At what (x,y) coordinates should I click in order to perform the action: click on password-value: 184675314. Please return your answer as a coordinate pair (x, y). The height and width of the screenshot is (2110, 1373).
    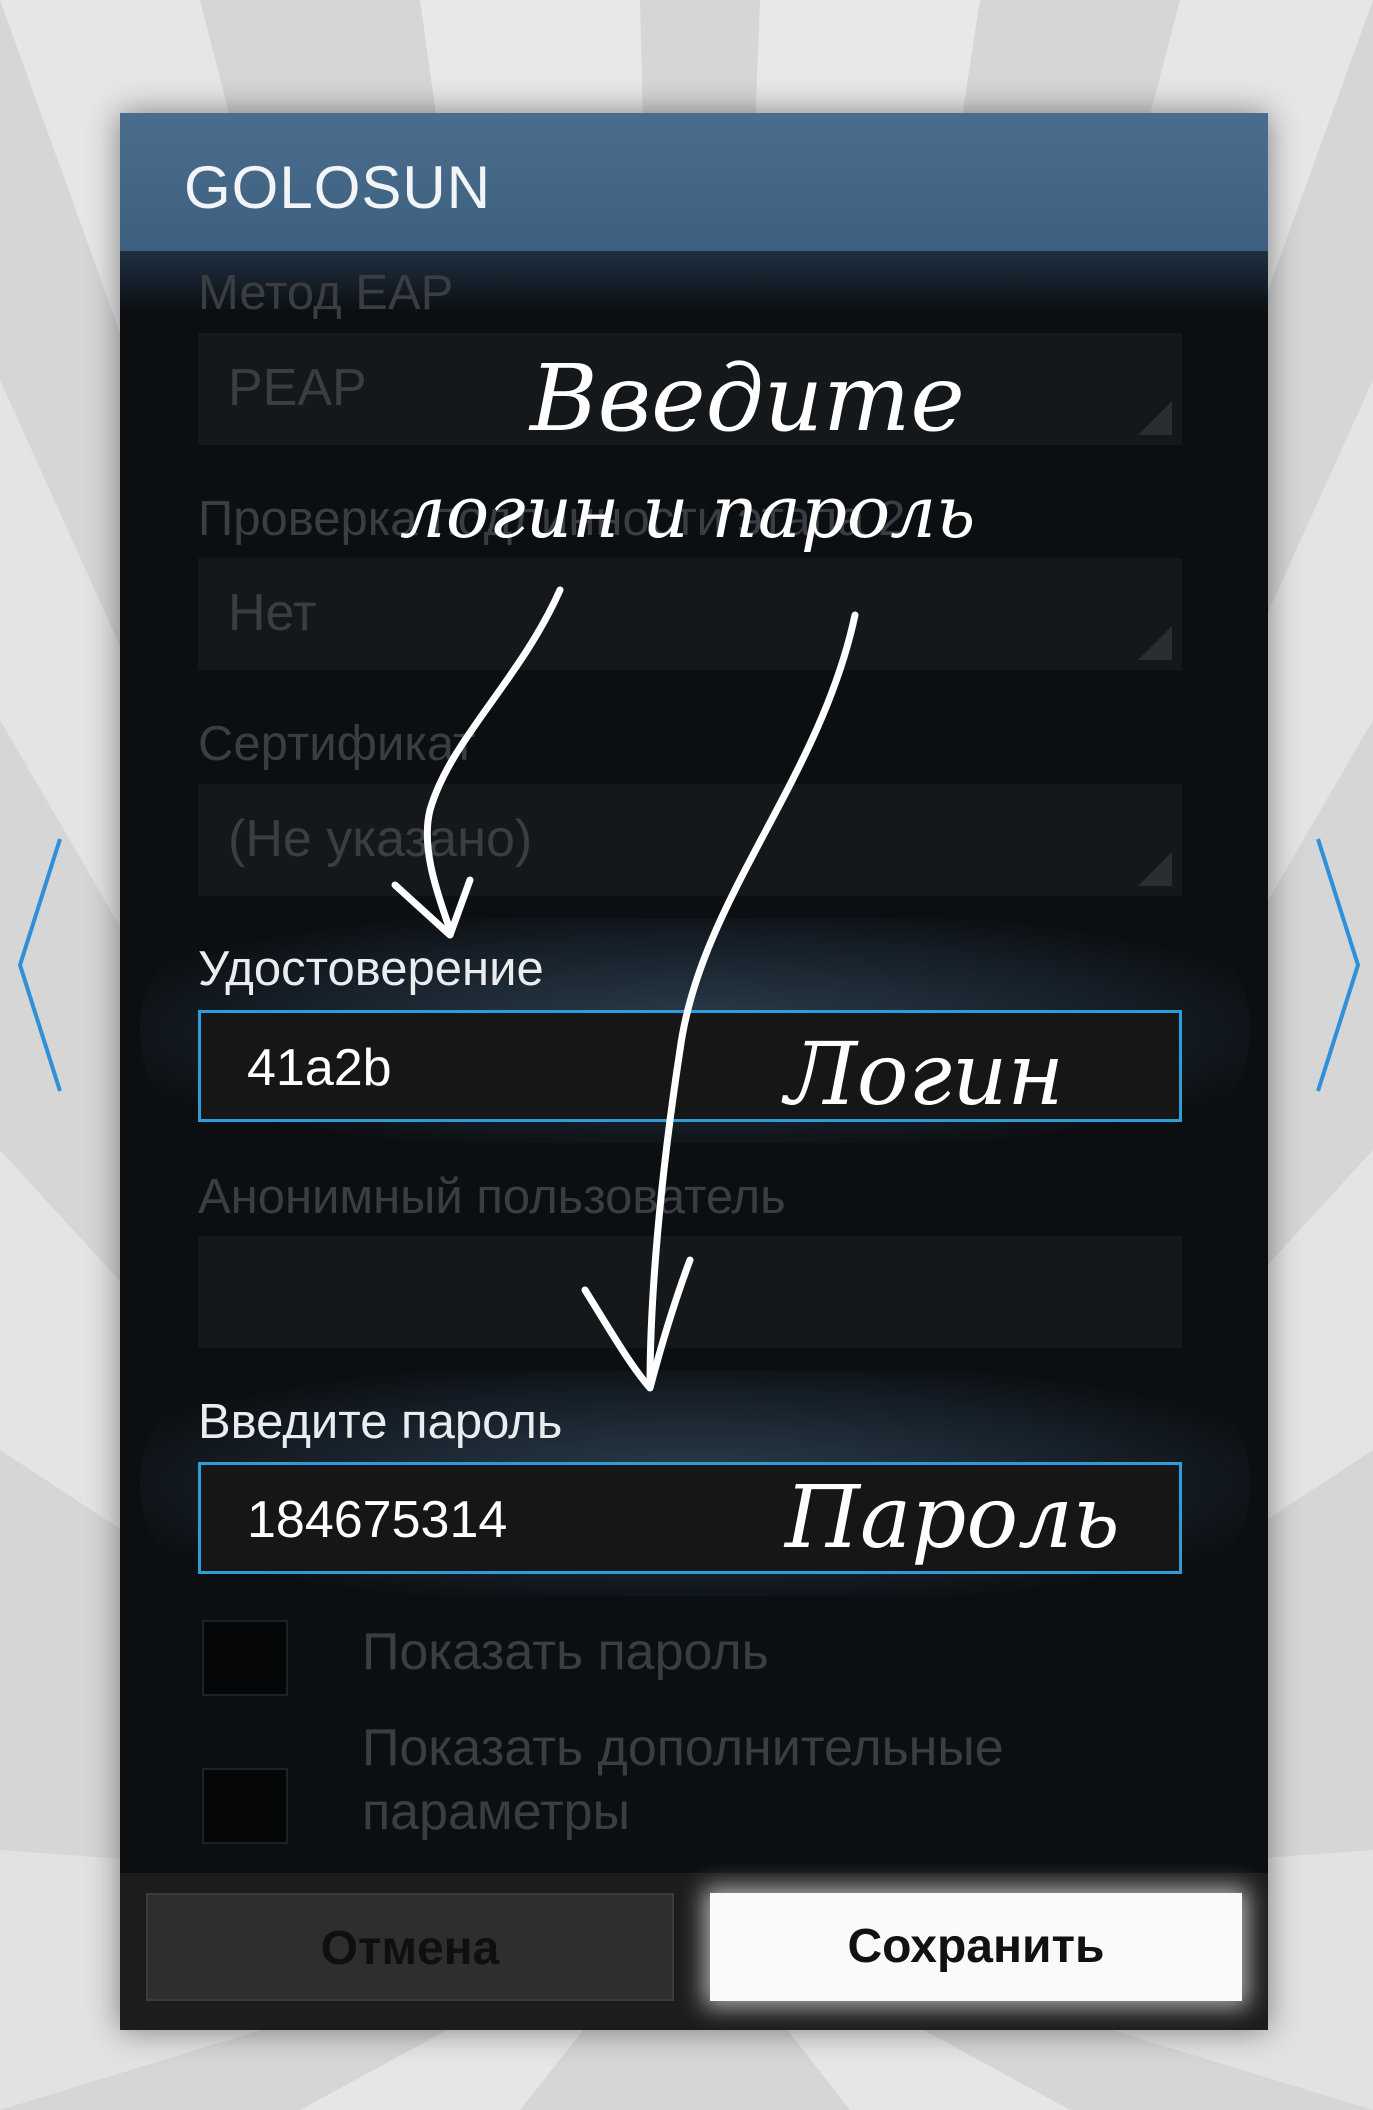
    Looking at the image, I should click on (377, 1520).